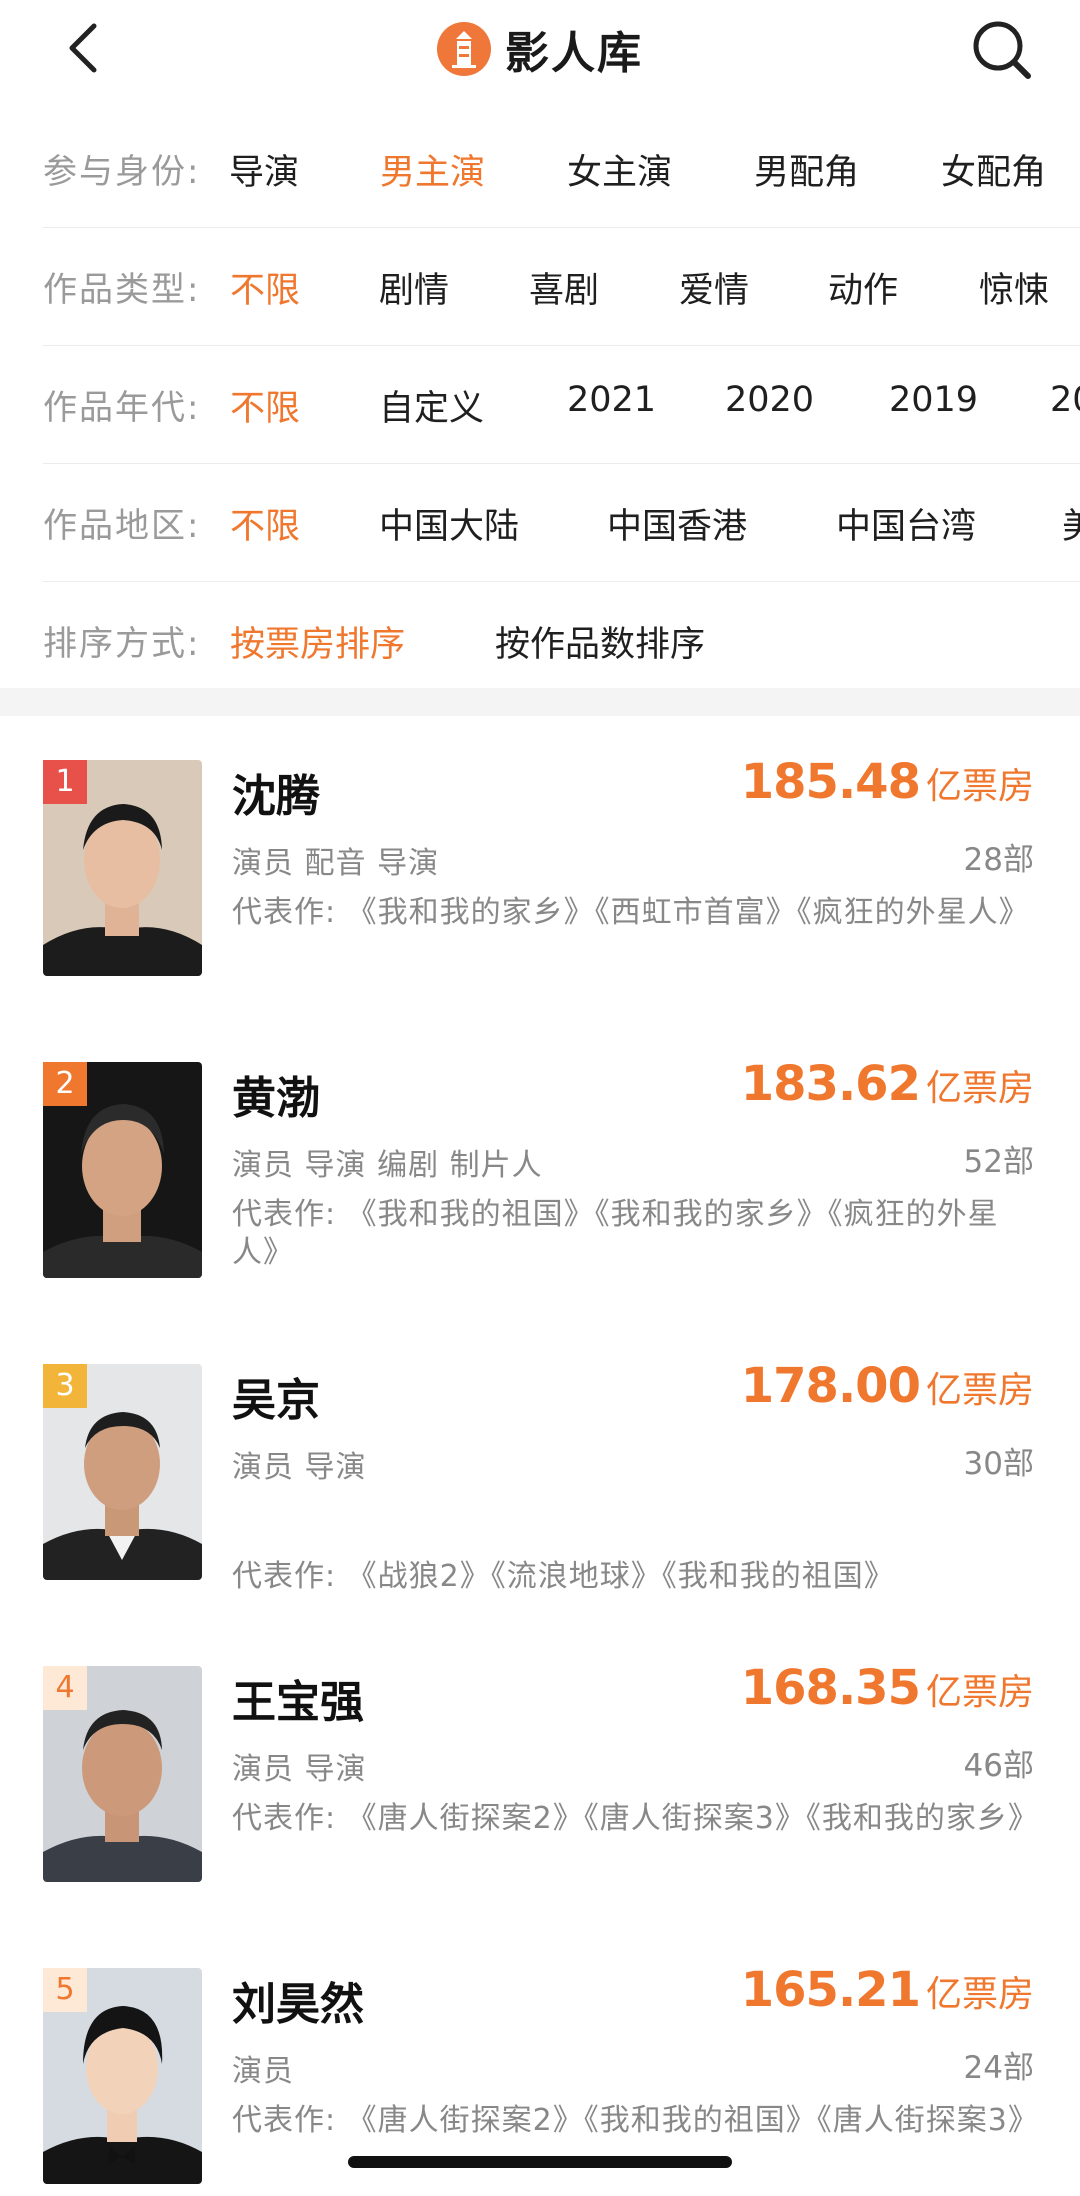 The image size is (1080, 2196). Describe the element at coordinates (933, 400) in the screenshot. I see `filter-option: 2019` at that location.